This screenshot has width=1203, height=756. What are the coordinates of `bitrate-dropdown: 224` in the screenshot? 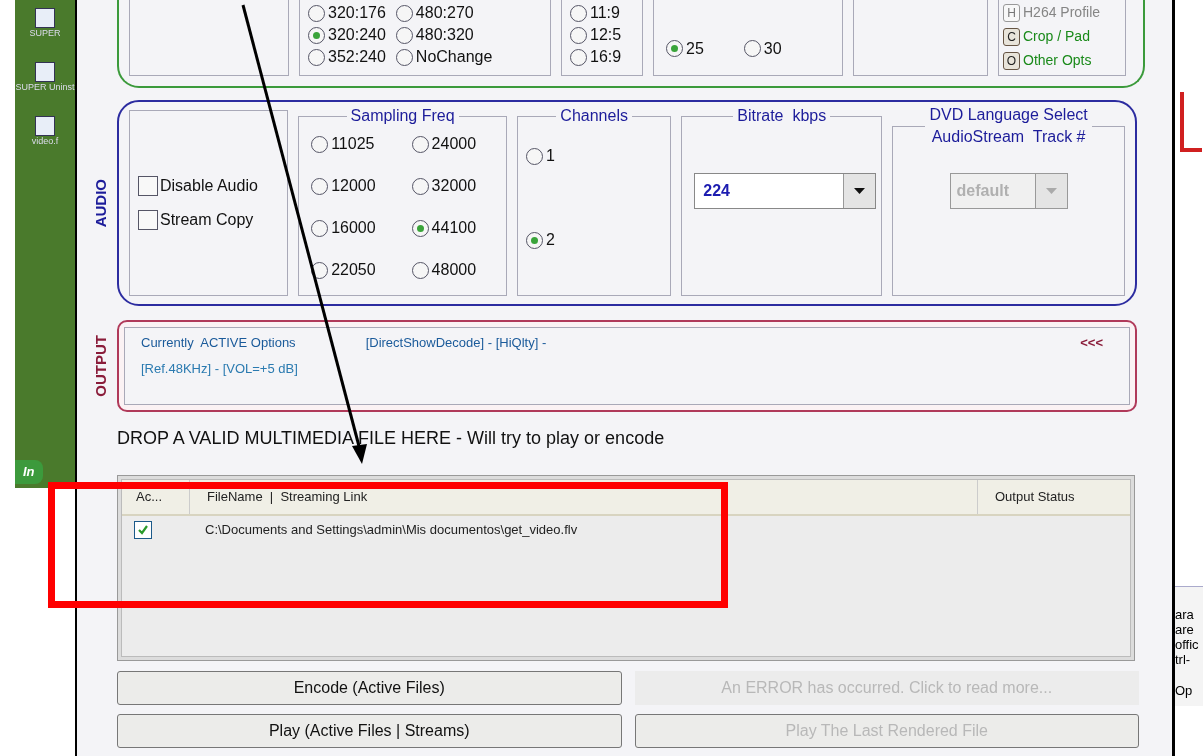 It's located at (785, 191).